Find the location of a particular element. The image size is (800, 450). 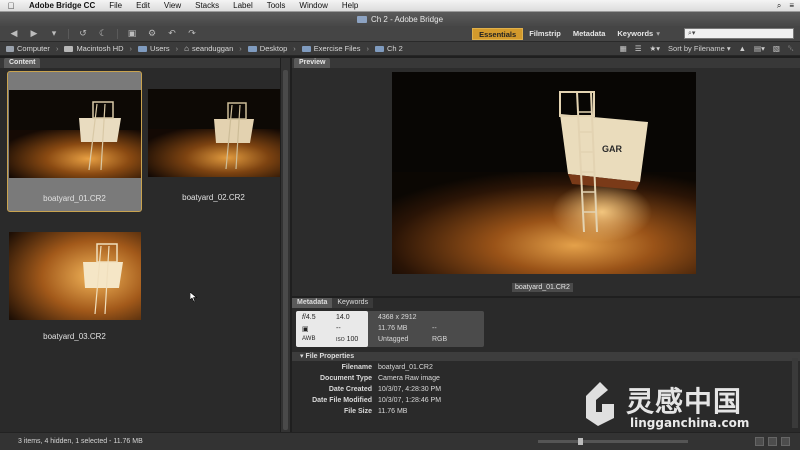

property-row: File Size 11.76 MB is located at coordinates (546, 413).